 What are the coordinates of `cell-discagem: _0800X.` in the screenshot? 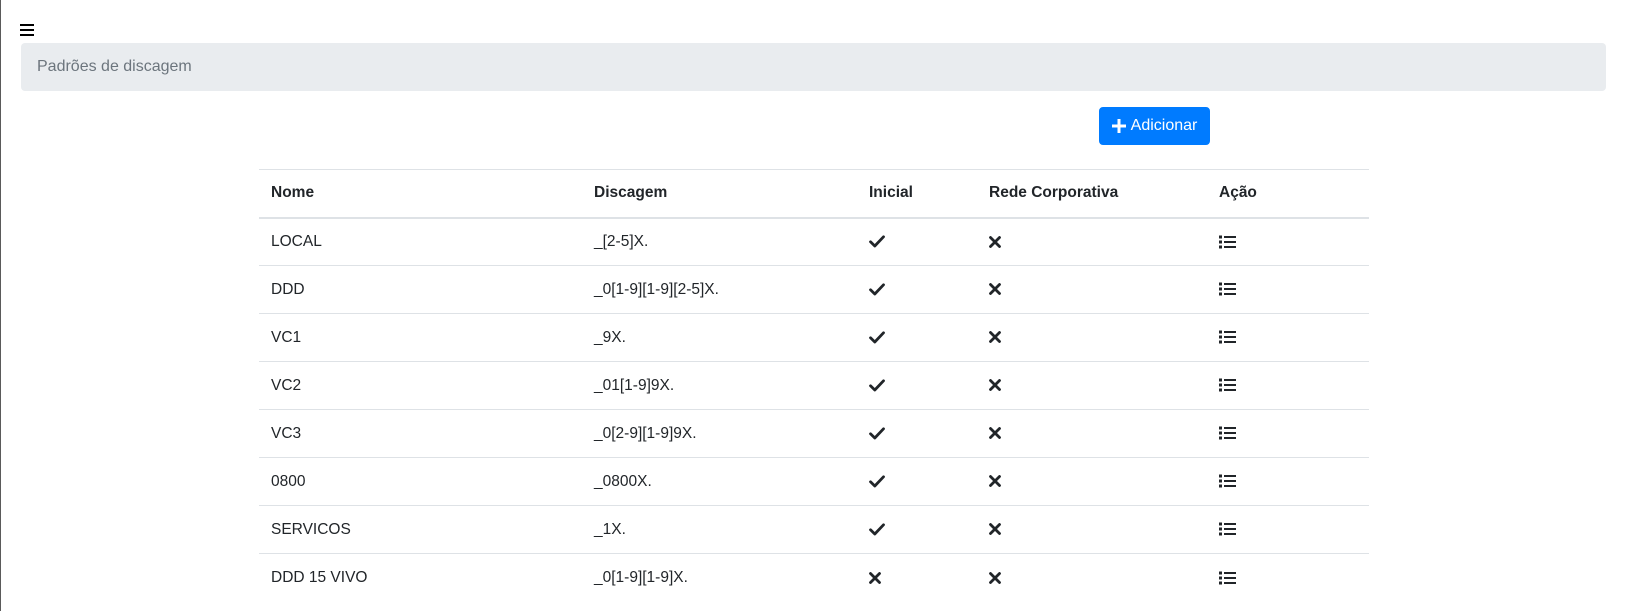 It's located at (719, 481).